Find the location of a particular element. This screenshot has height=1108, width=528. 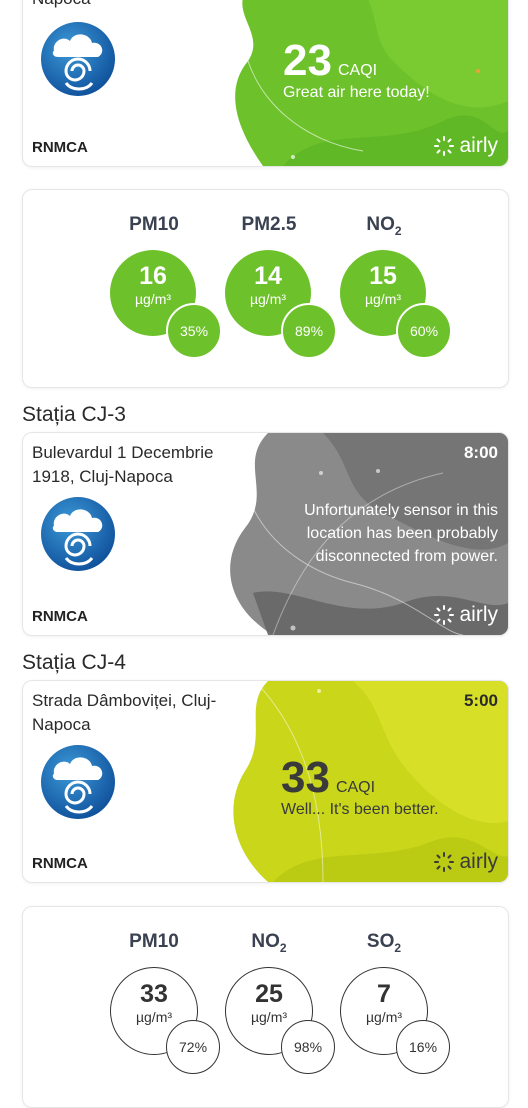

pollutant-name: PM2.5 is located at coordinates (269, 226).